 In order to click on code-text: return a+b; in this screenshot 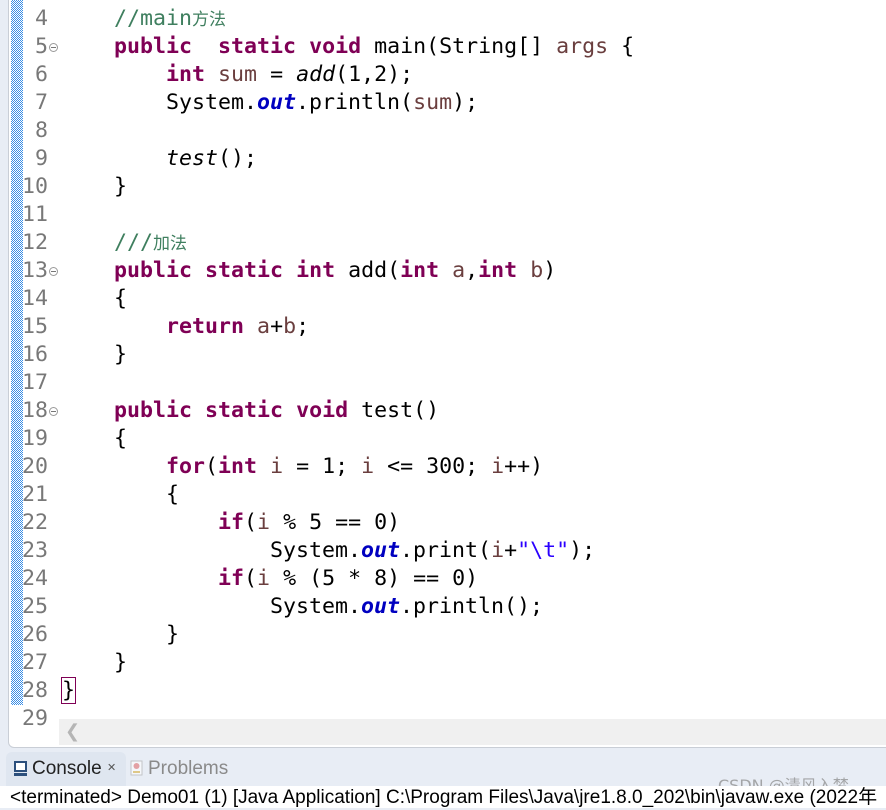, I will do `click(185, 327)`.